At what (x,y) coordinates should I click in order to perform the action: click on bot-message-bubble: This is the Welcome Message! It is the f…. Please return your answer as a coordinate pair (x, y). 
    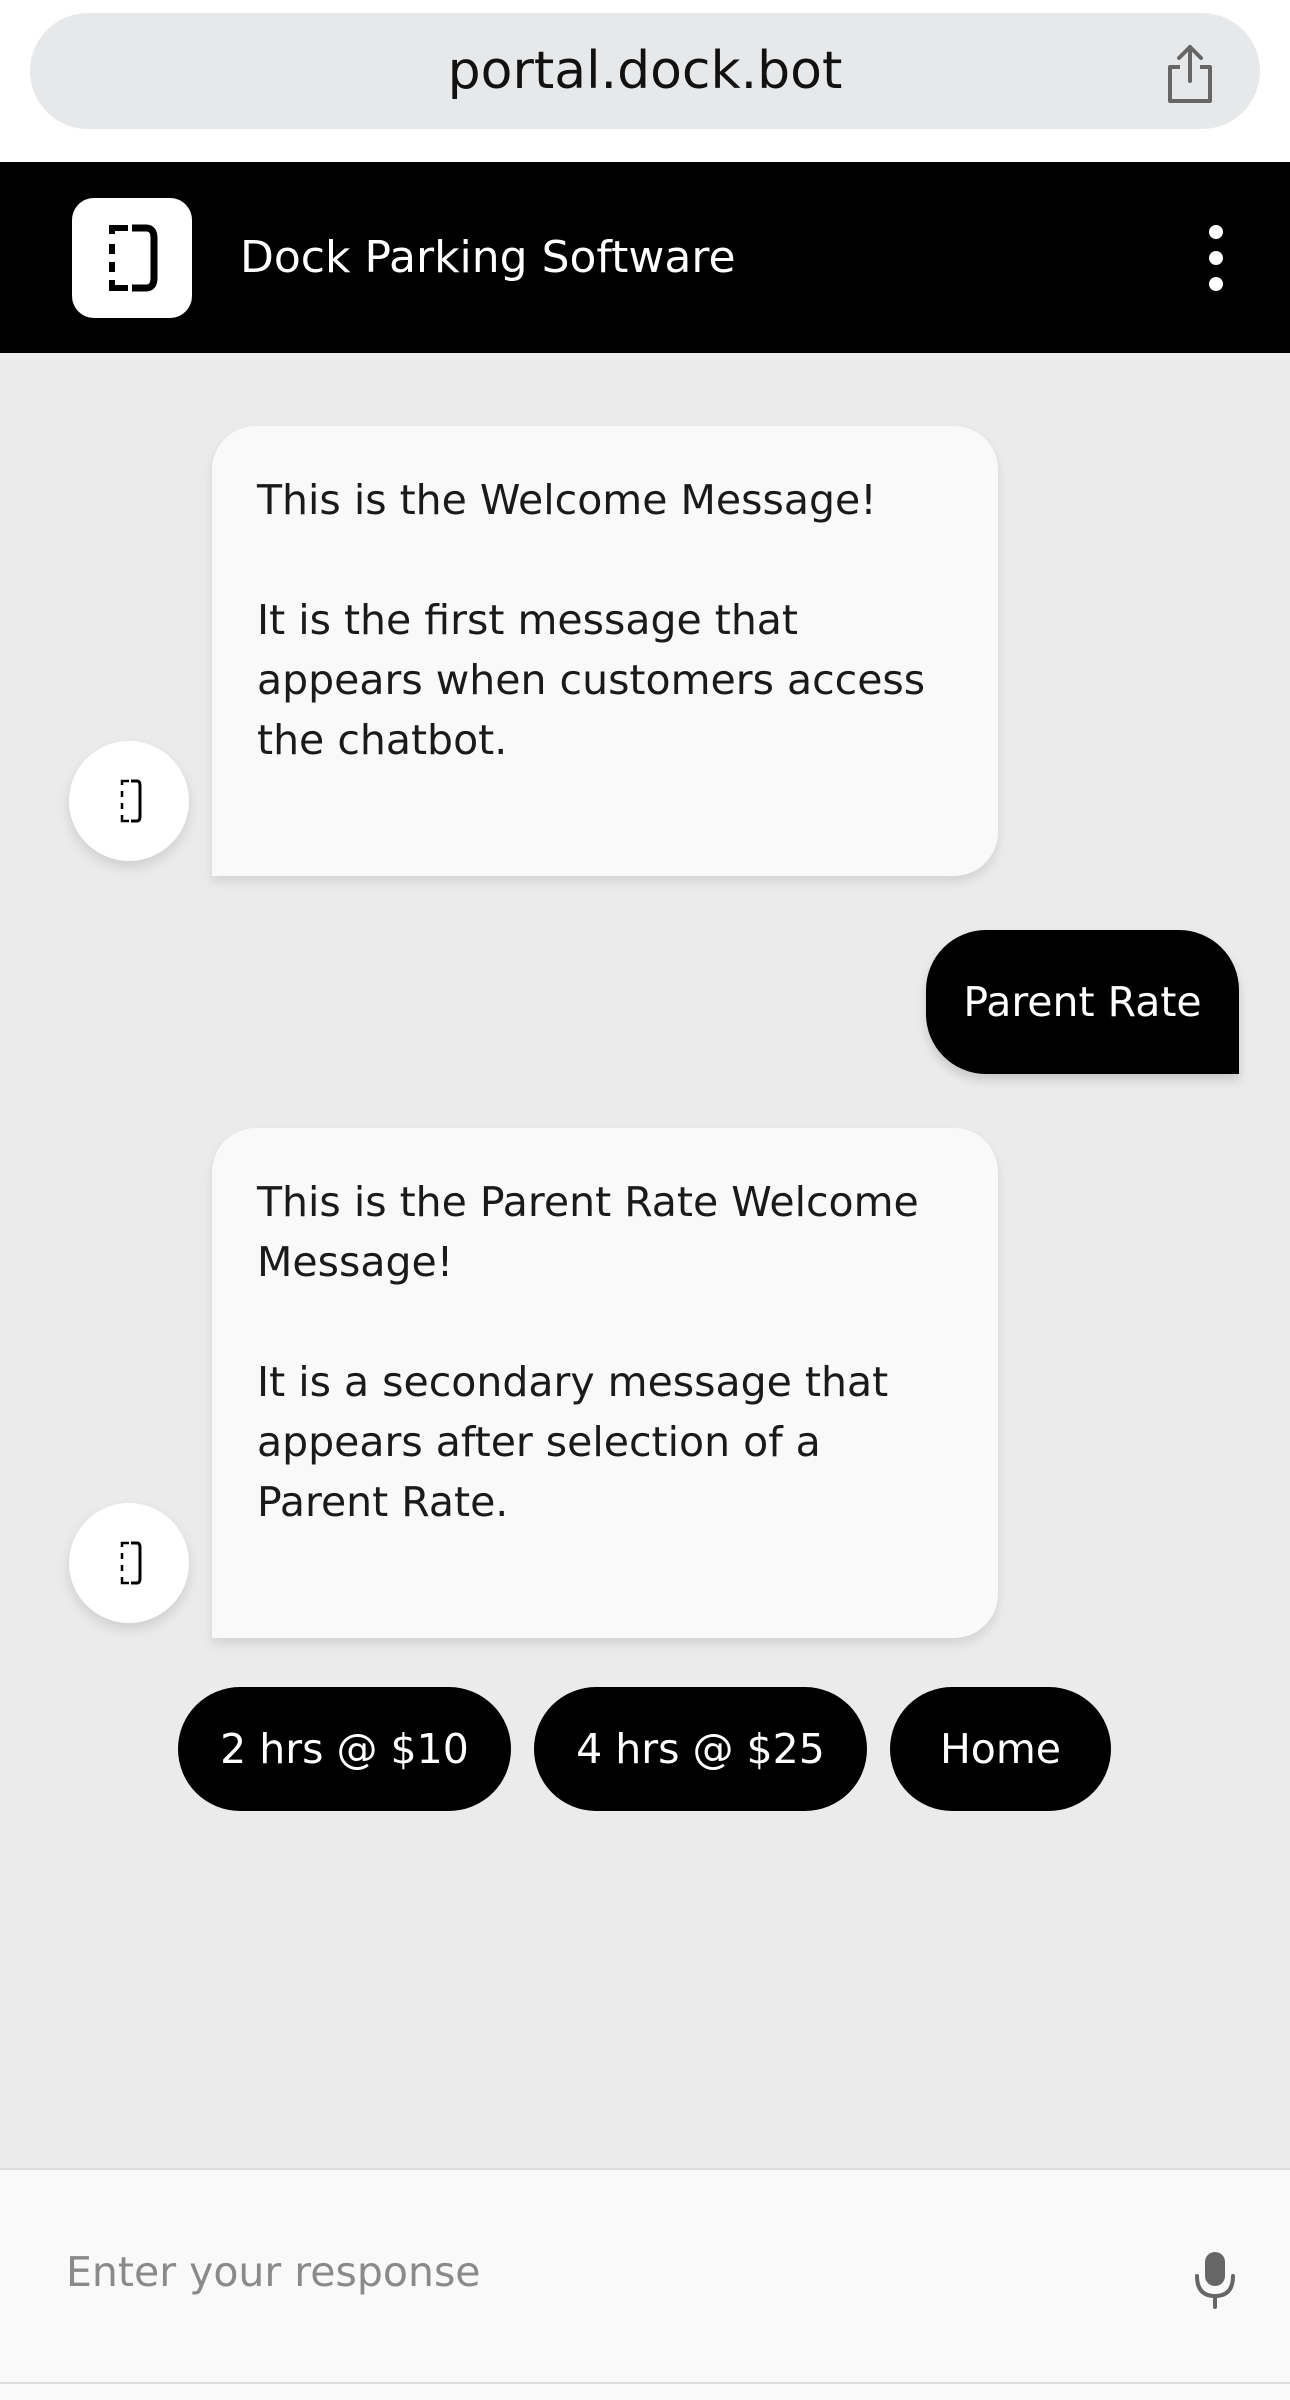
    Looking at the image, I should click on (605, 651).